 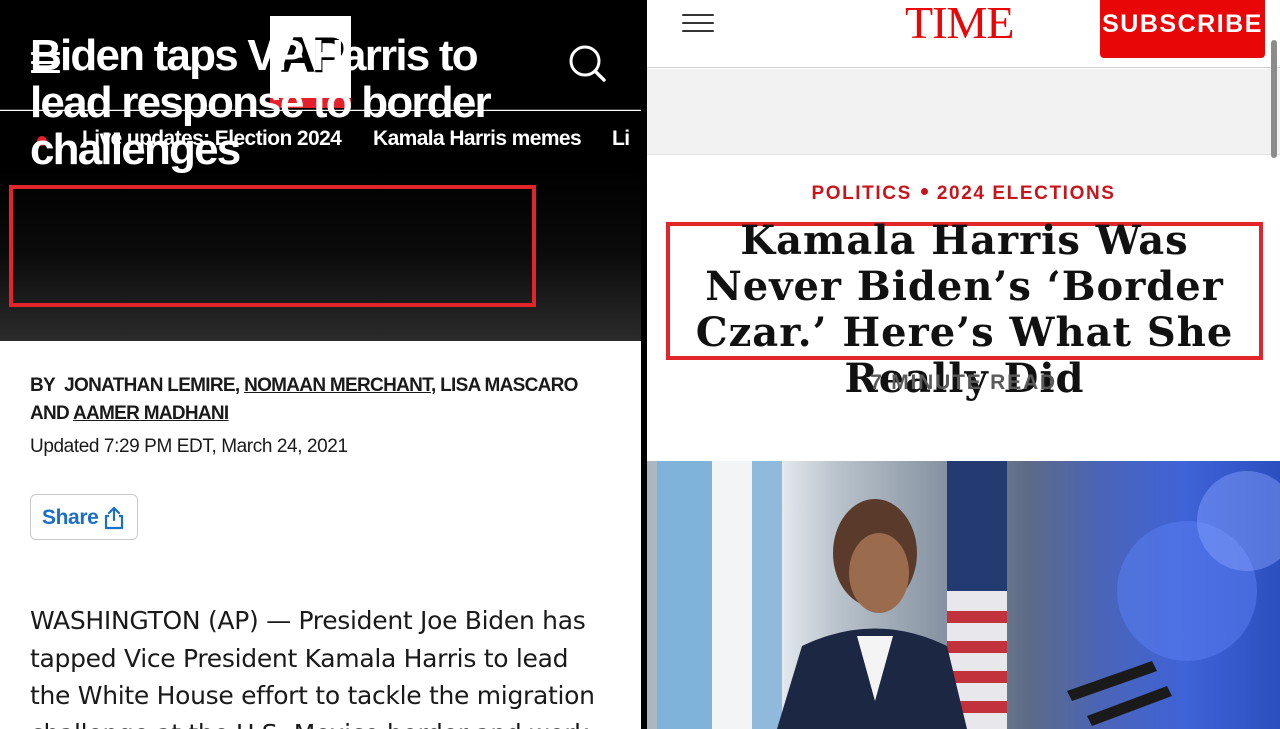 What do you see at coordinates (1182, 24) in the screenshot?
I see `subscribe-button-label: SUBSCRIBE` at bounding box center [1182, 24].